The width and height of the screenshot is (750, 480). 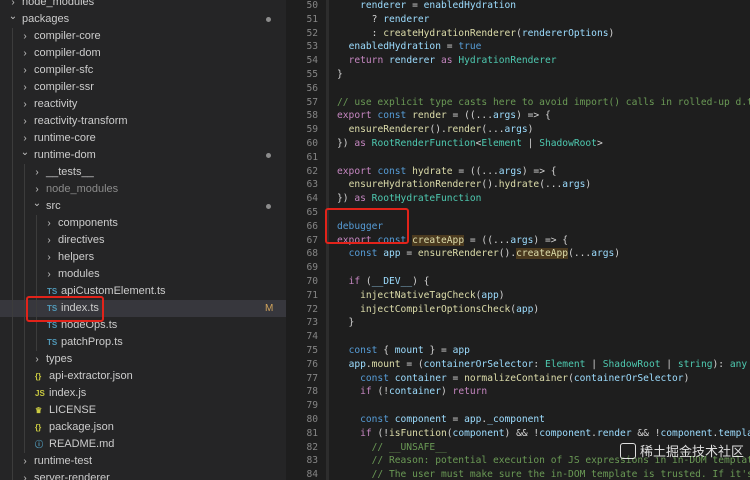 I want to click on tree-folder-modules: › modules, so click(x=143, y=274).